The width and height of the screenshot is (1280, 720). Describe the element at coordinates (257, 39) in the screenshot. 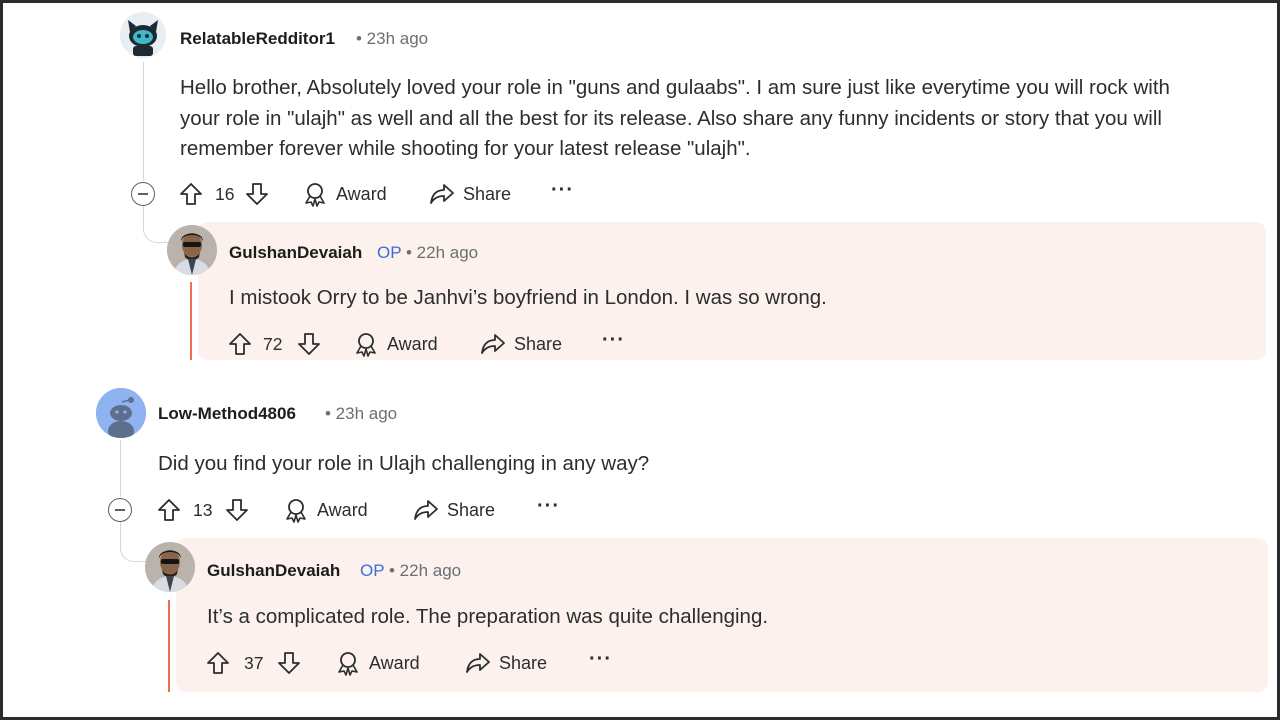

I see `comment-author: RelatableRedditor1` at that location.